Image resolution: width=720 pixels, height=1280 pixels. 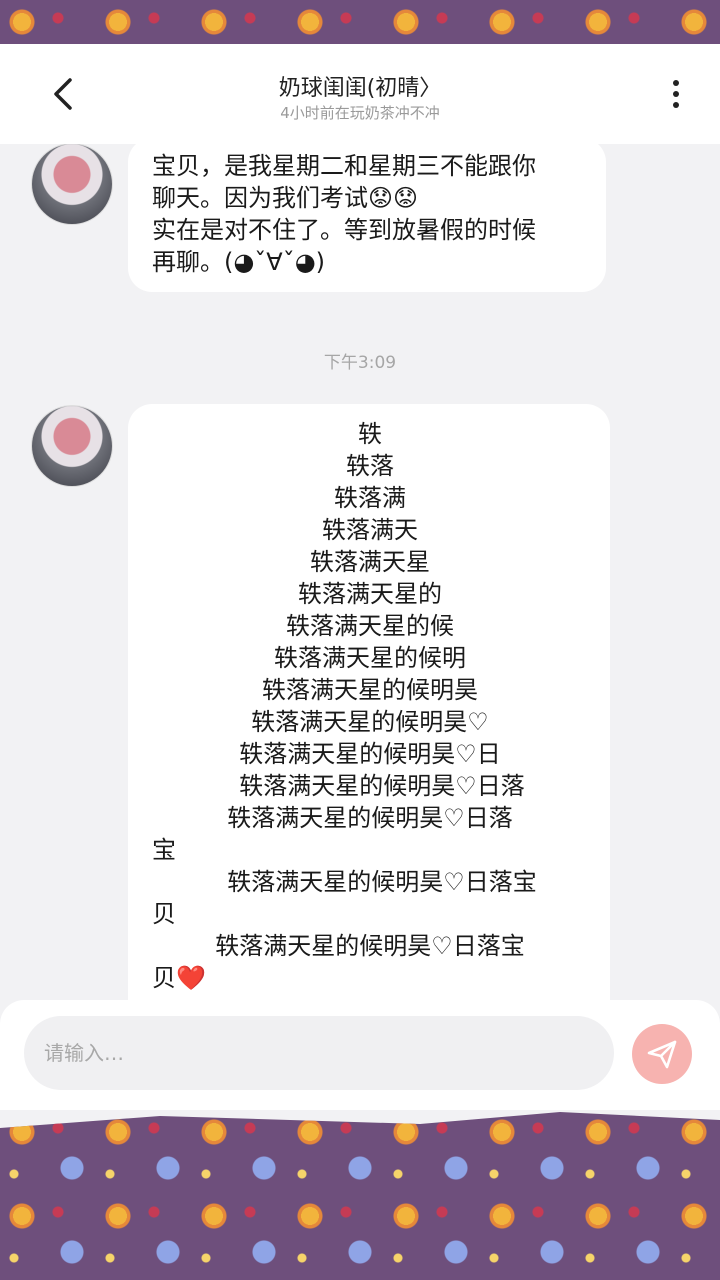 I want to click on message-line: 轶落满天星的候明昊♡, so click(x=370, y=722).